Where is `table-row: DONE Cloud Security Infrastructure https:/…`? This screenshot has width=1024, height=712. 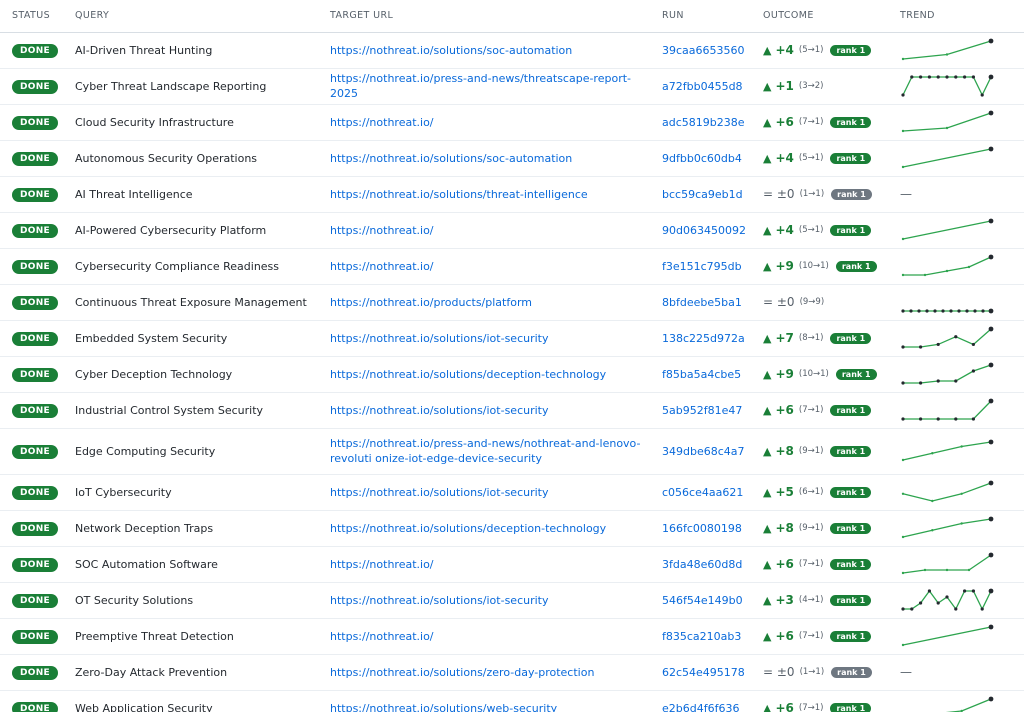 table-row: DONE Cloud Security Infrastructure https:/… is located at coordinates (512, 122).